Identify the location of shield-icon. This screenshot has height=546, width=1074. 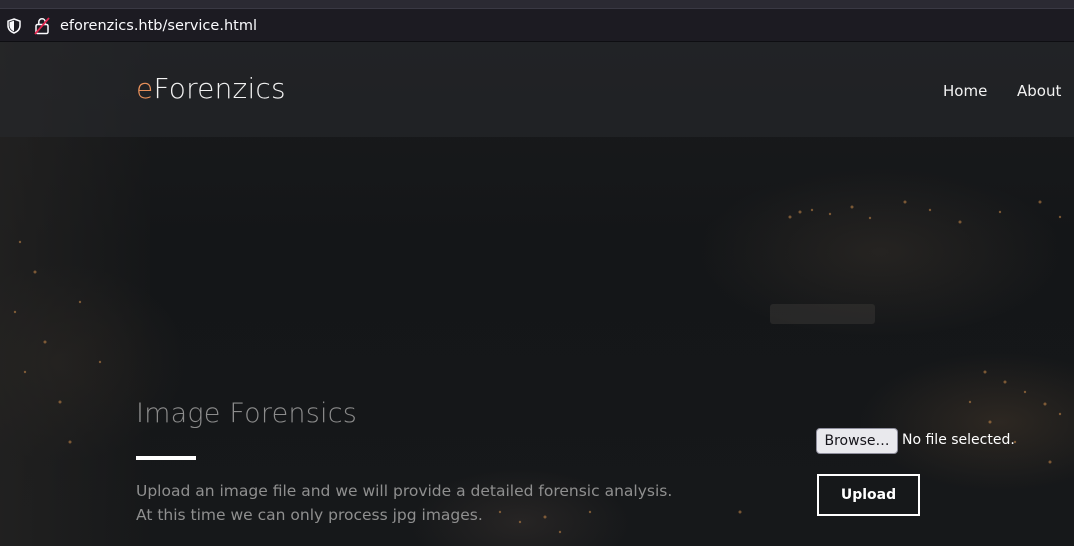
(14, 26).